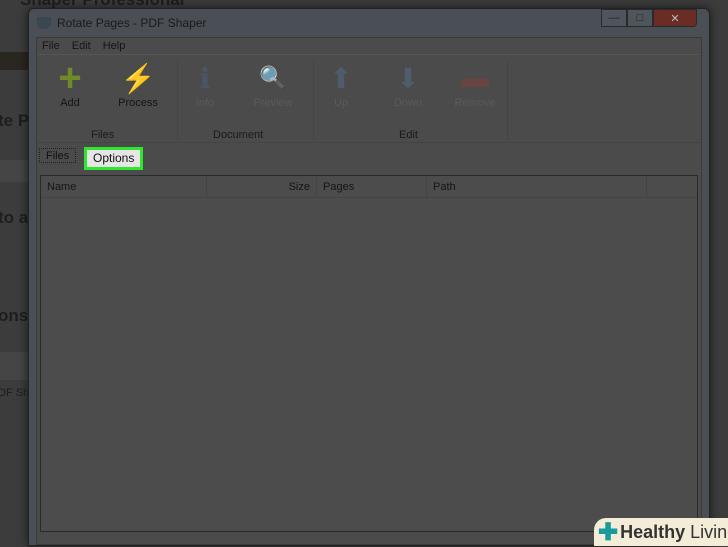 The image size is (728, 547). What do you see at coordinates (640, 18) in the screenshot?
I see `maximize-button: □` at bounding box center [640, 18].